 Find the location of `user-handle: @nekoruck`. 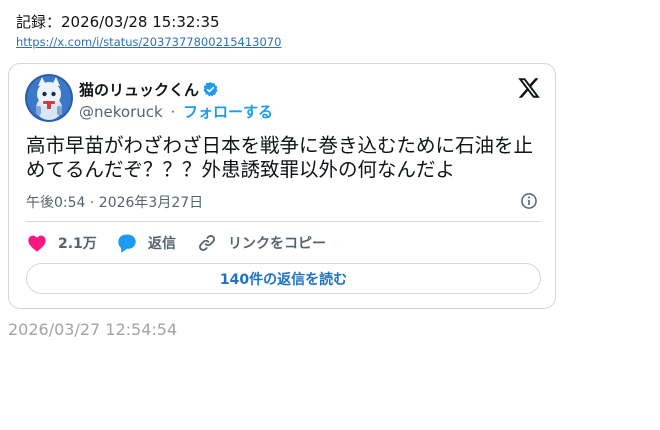

user-handle: @nekoruck is located at coordinates (121, 112).